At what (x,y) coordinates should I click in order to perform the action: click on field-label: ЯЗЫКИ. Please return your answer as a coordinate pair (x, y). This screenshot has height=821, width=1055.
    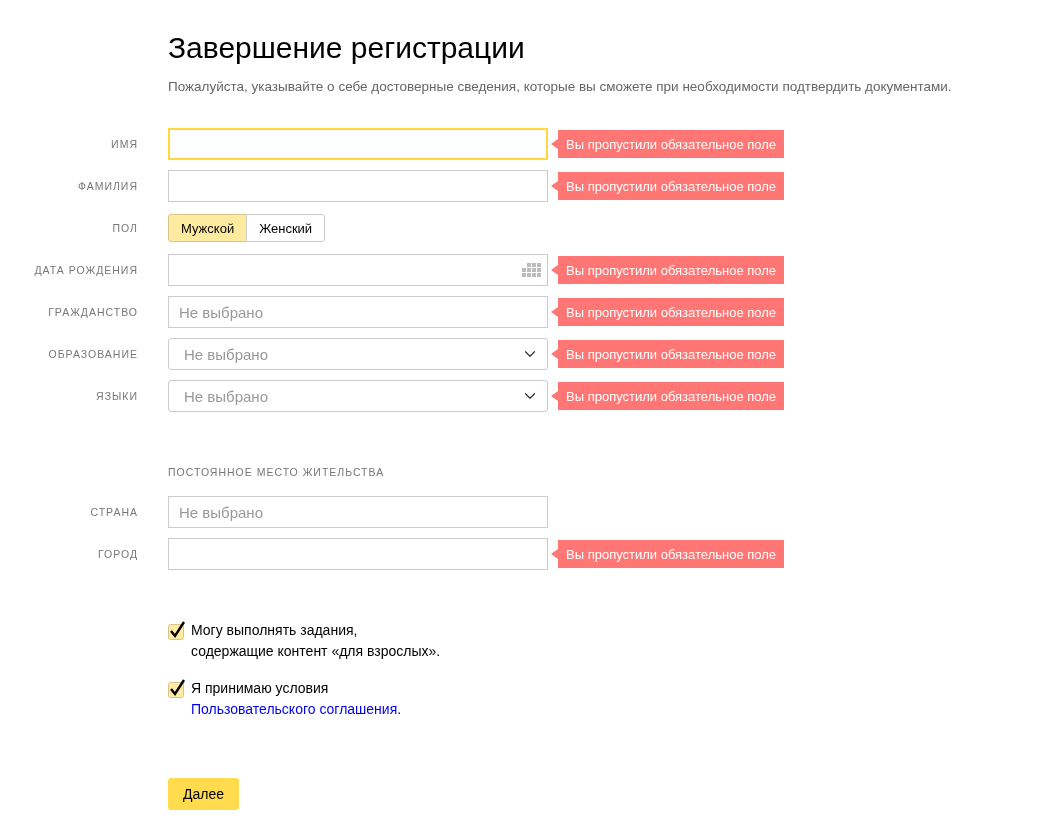
    Looking at the image, I should click on (117, 396).